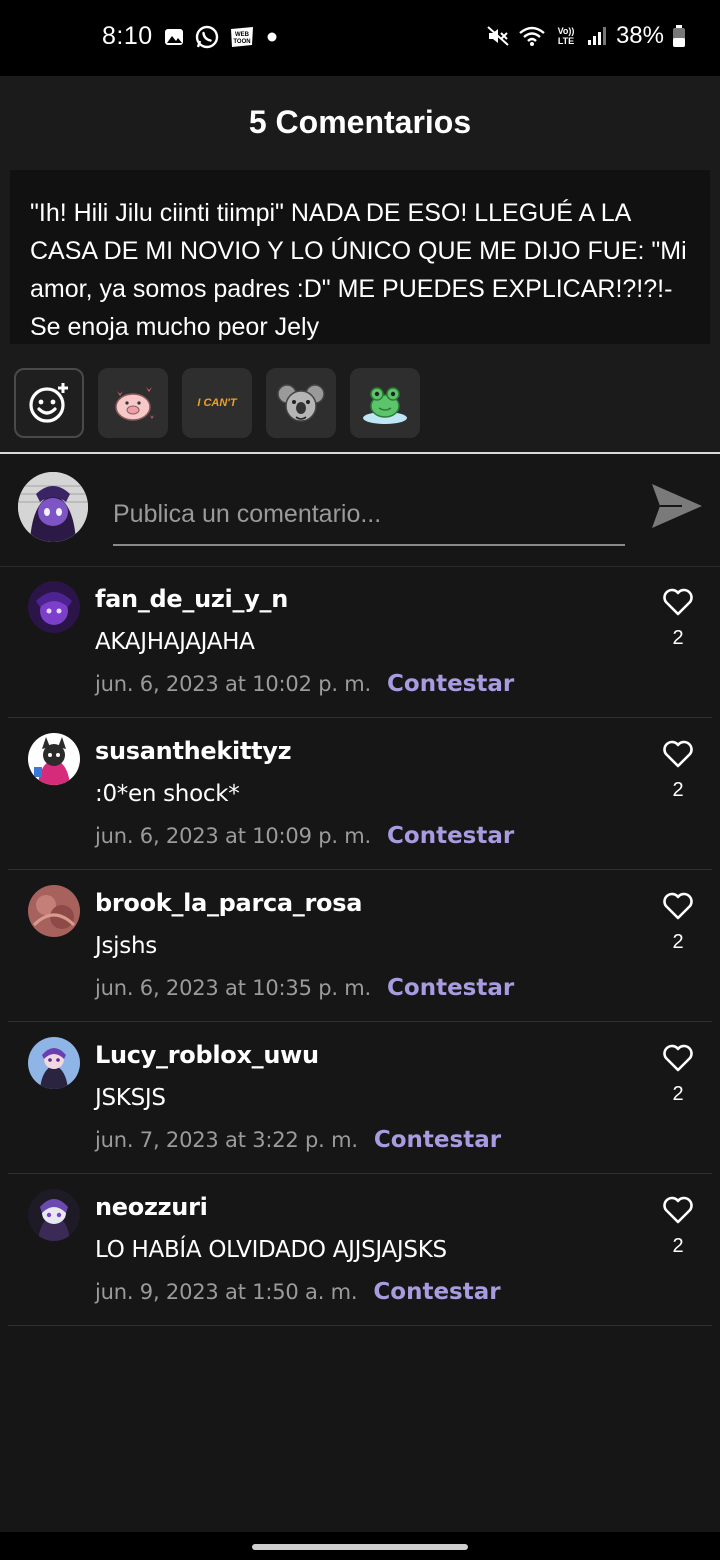 The width and height of the screenshot is (720, 1560). I want to click on comment-text: :0*en shock*, so click(167, 794).